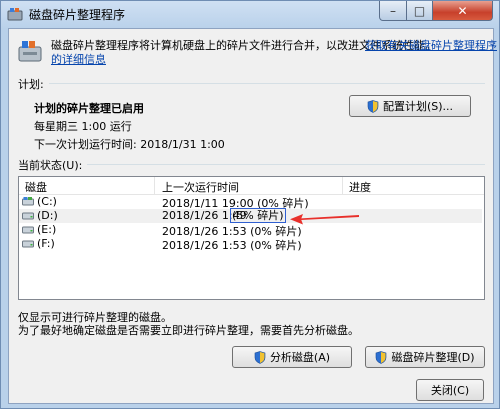 The image size is (500, 409). I want to click on maximize-button: □, so click(419, 11).